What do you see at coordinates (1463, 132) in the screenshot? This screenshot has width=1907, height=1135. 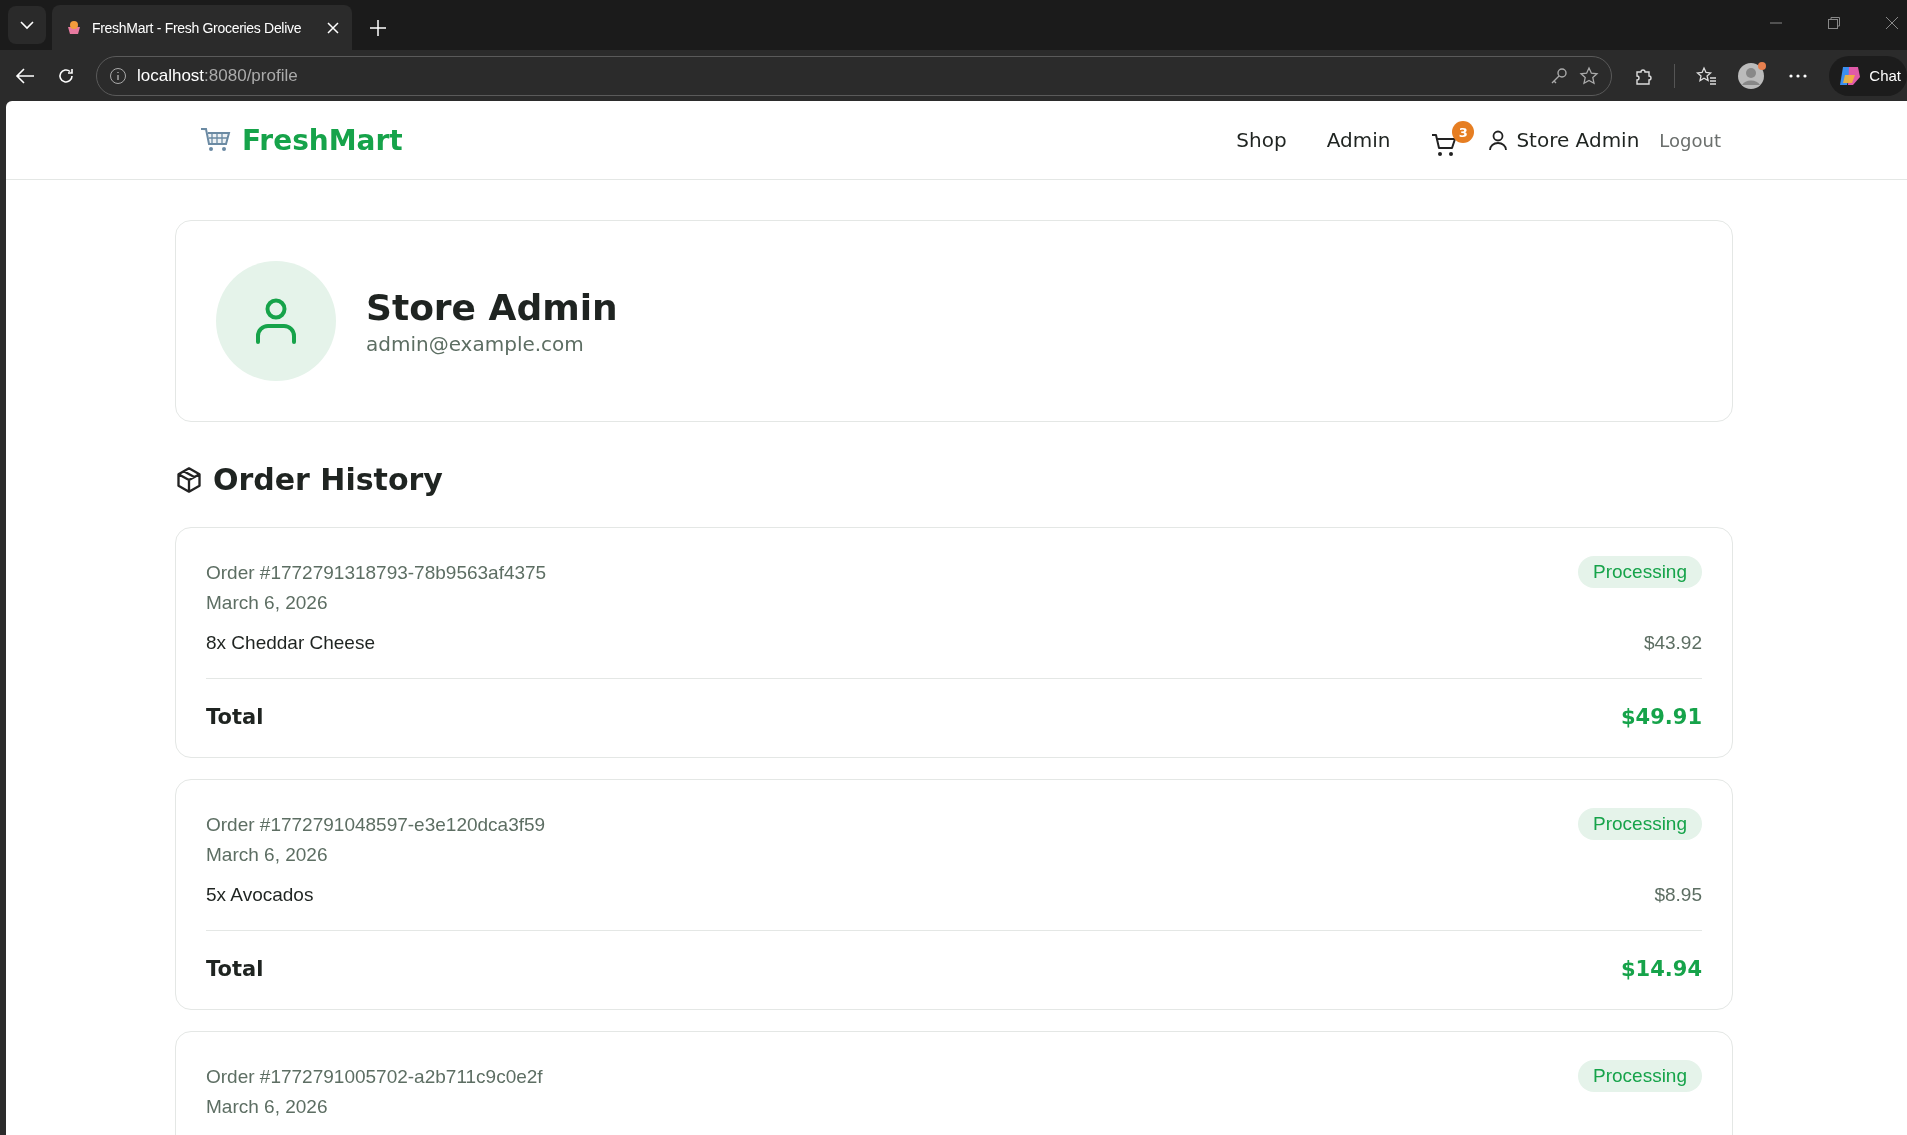 I see `cart-count-badge: 3` at bounding box center [1463, 132].